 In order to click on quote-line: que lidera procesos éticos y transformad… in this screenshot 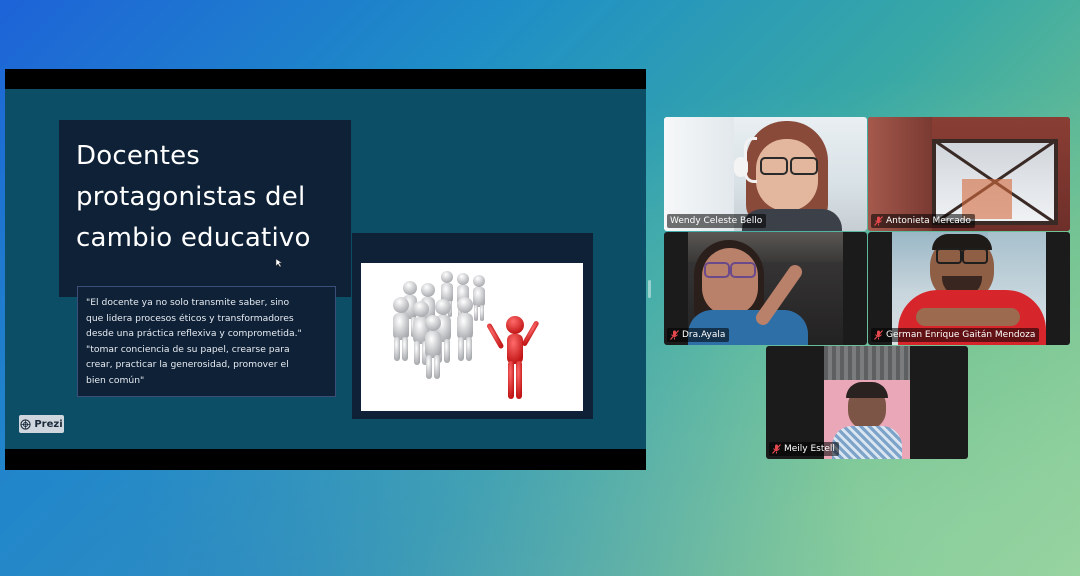, I will do `click(190, 318)`.